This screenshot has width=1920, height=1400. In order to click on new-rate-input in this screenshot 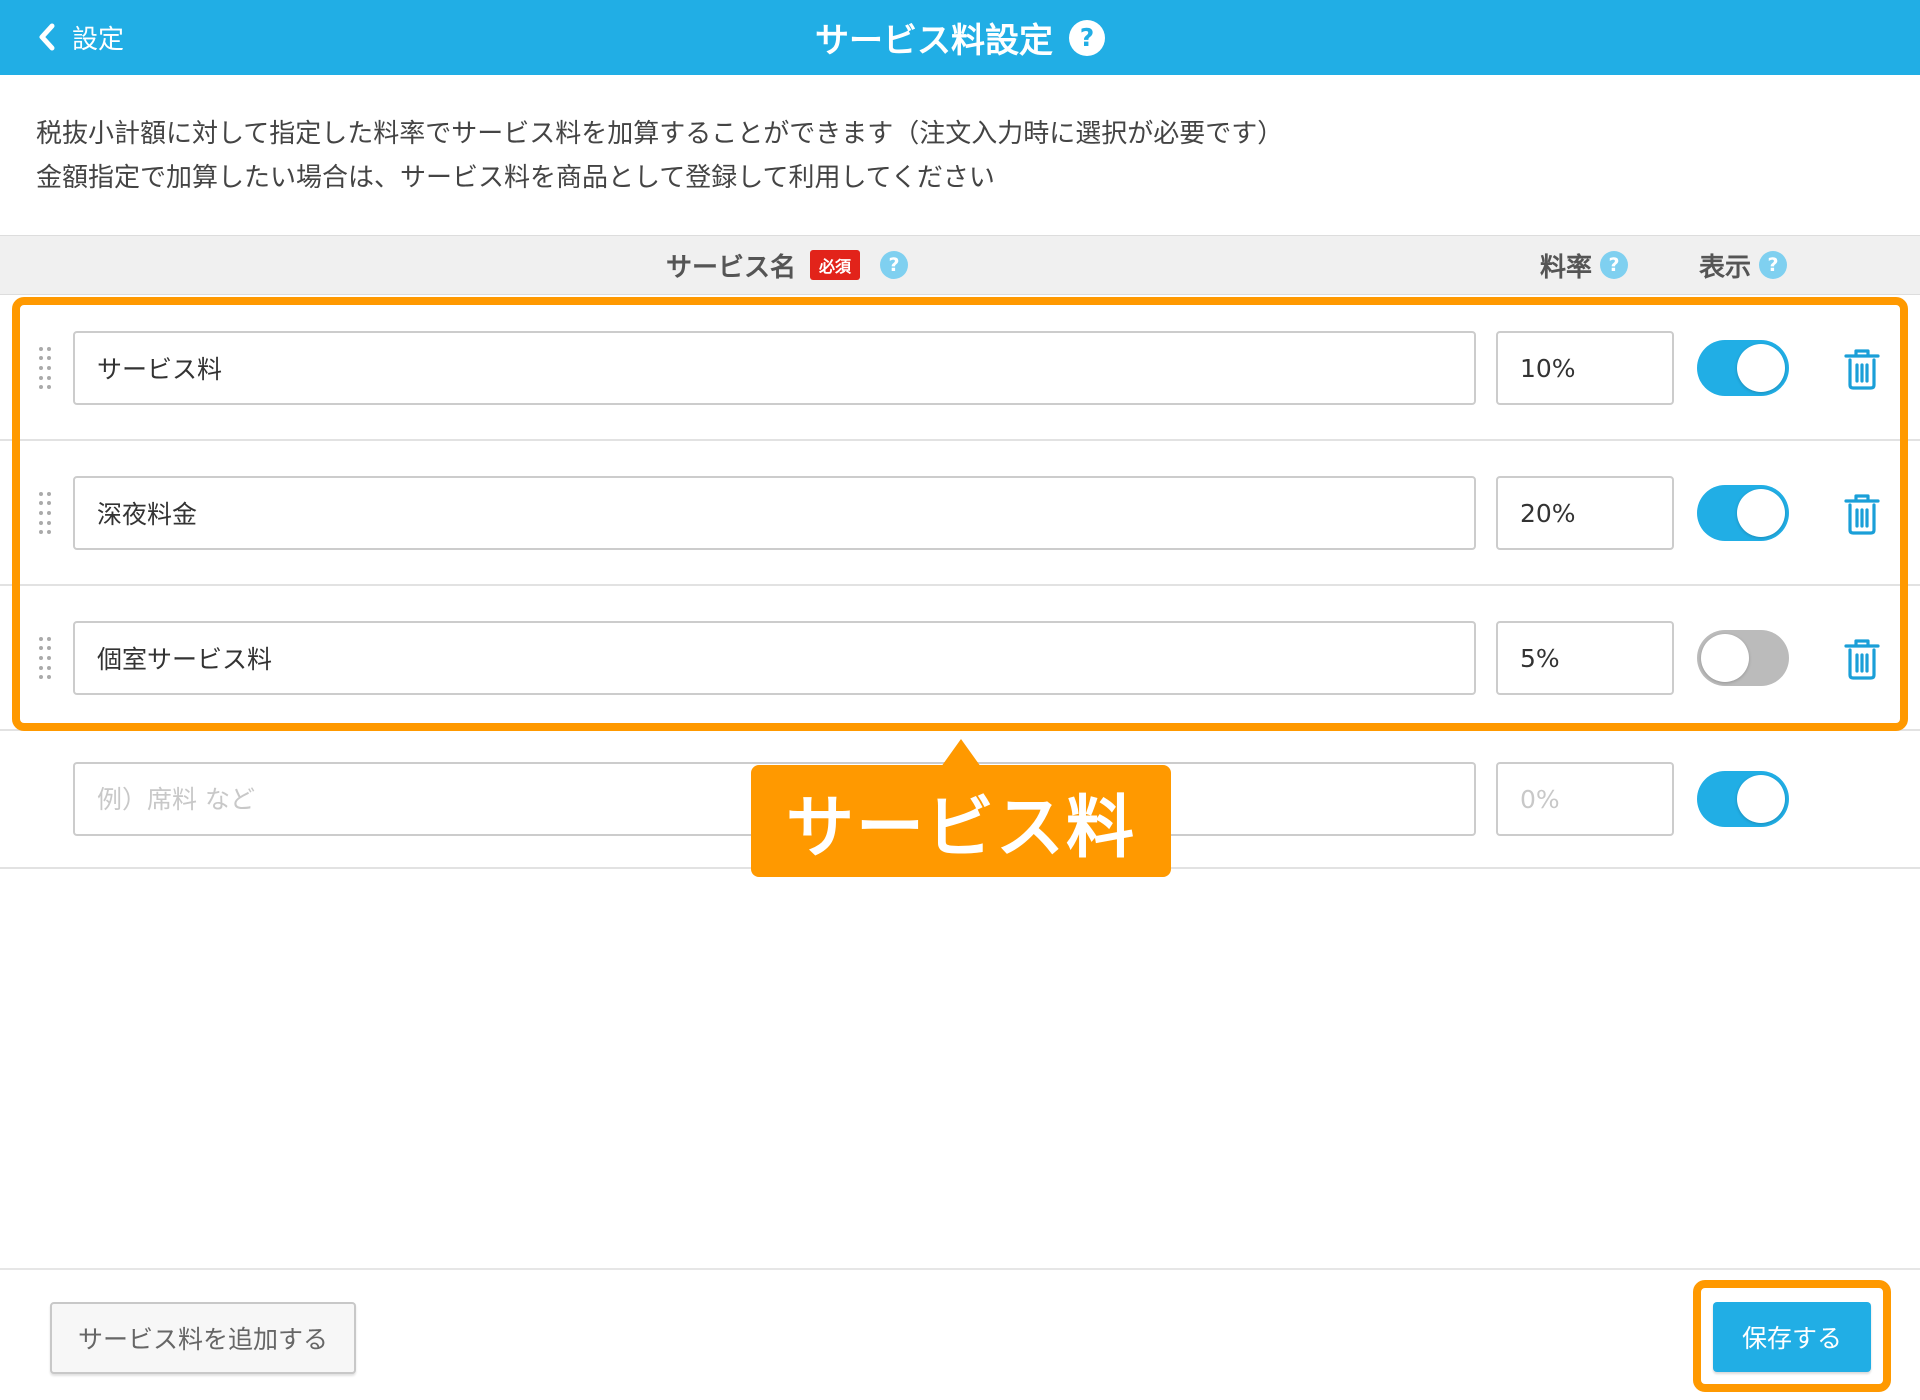, I will do `click(1585, 799)`.